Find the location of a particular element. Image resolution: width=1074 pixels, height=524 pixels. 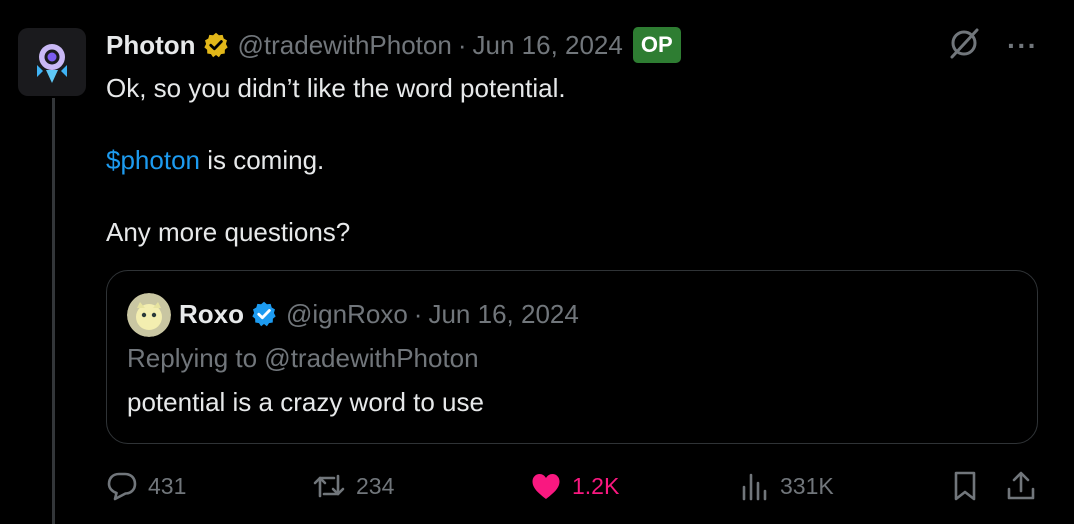

grok-icon is located at coordinates (964, 45).